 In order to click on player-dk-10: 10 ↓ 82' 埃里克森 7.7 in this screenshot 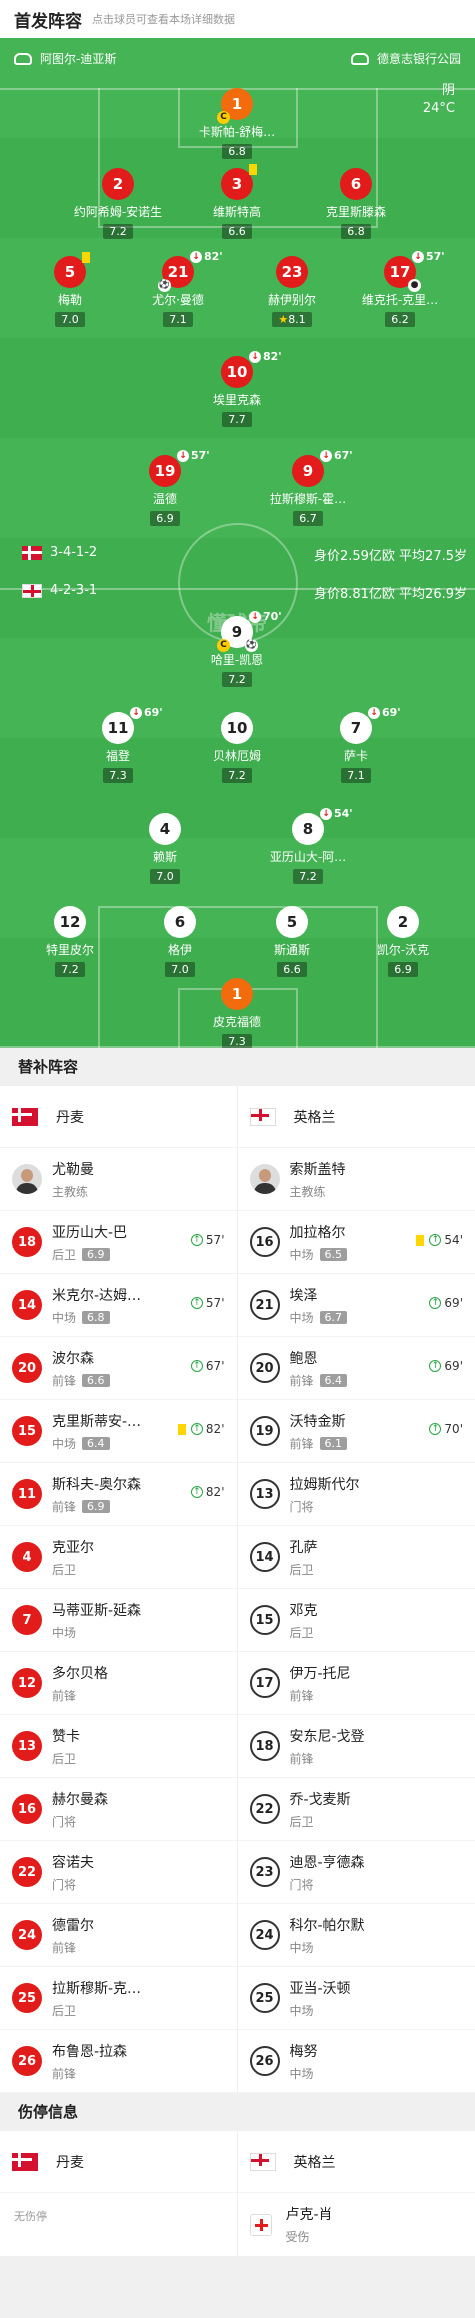, I will do `click(237, 388)`.